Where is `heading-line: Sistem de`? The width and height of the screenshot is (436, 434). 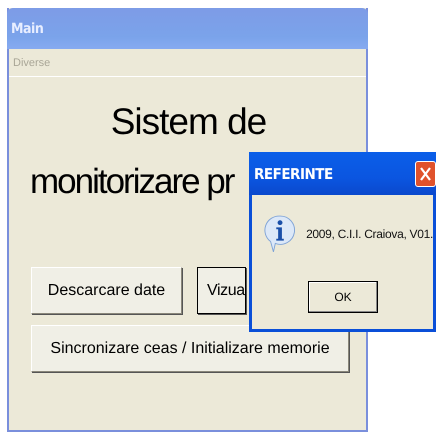
heading-line: Sistem de is located at coordinates (189, 122).